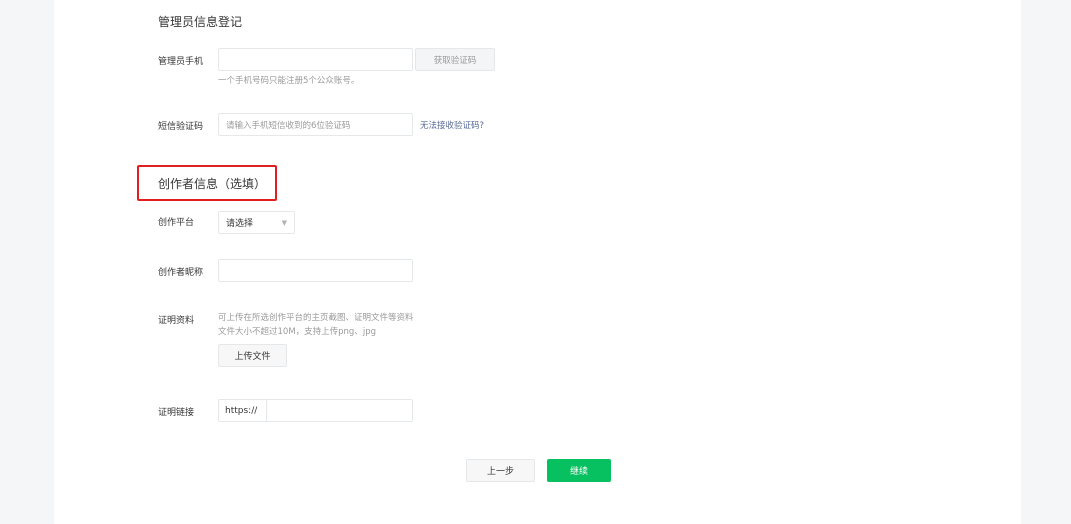 This screenshot has width=1071, height=524. What do you see at coordinates (289, 81) in the screenshot?
I see `phone-hint: 一个手机号码只能注册5个公众账号。` at bounding box center [289, 81].